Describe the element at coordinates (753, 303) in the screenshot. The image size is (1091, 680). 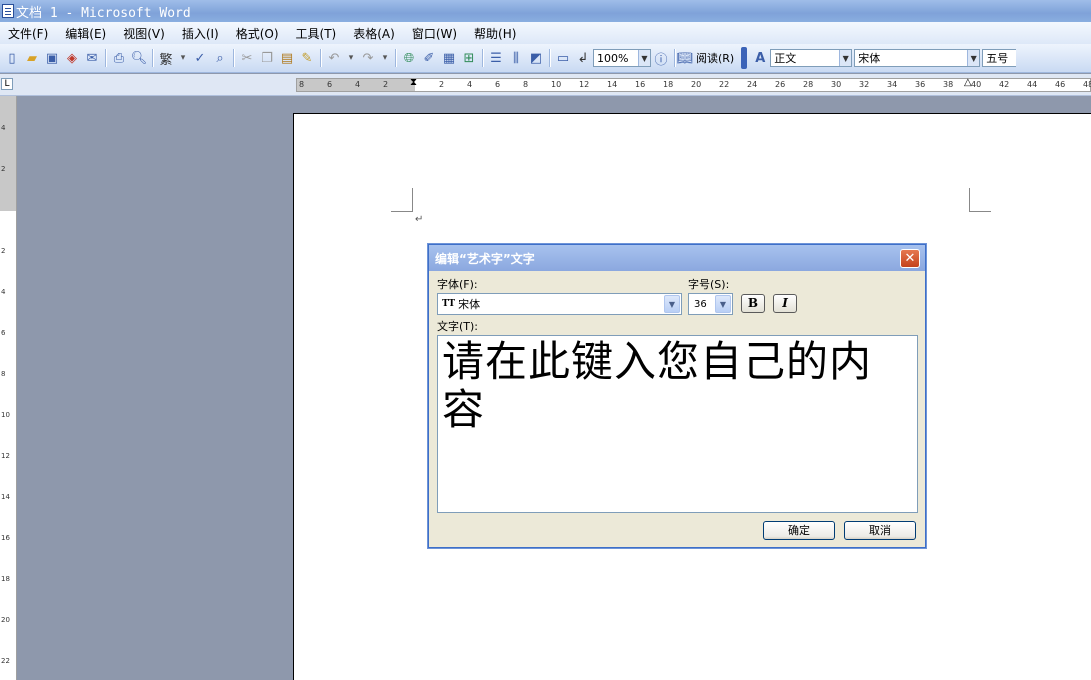
I see `bold-button: B` at that location.